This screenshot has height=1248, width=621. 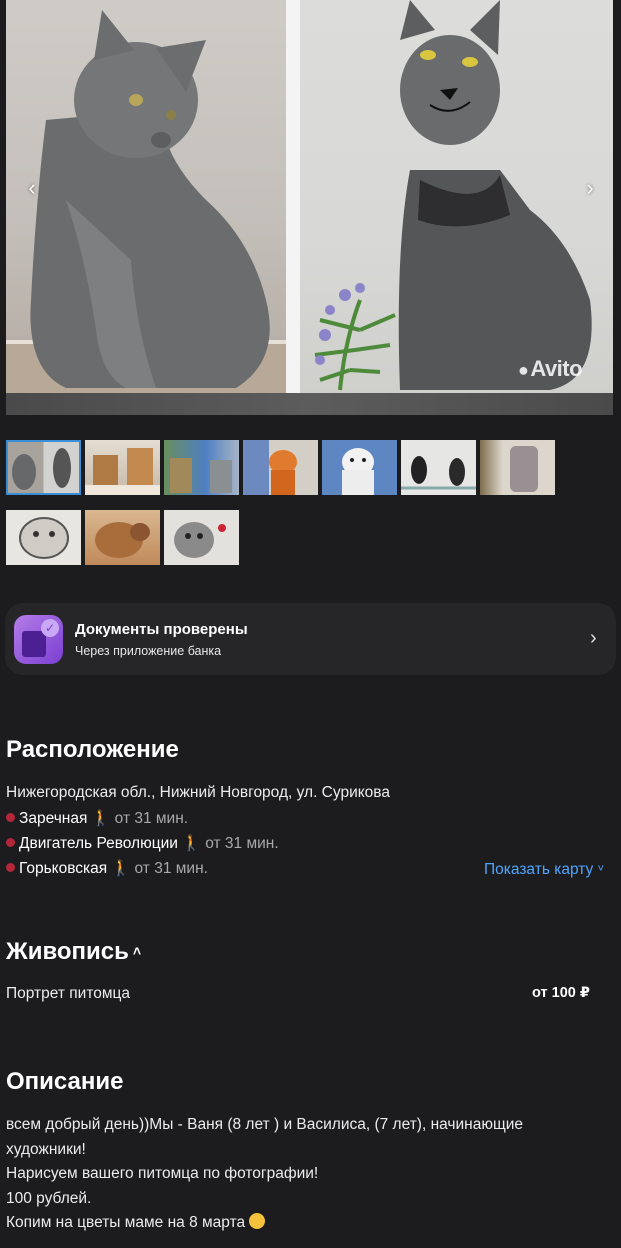 What do you see at coordinates (600, 869) in the screenshot?
I see `chevron-down-icon: ˅` at bounding box center [600, 869].